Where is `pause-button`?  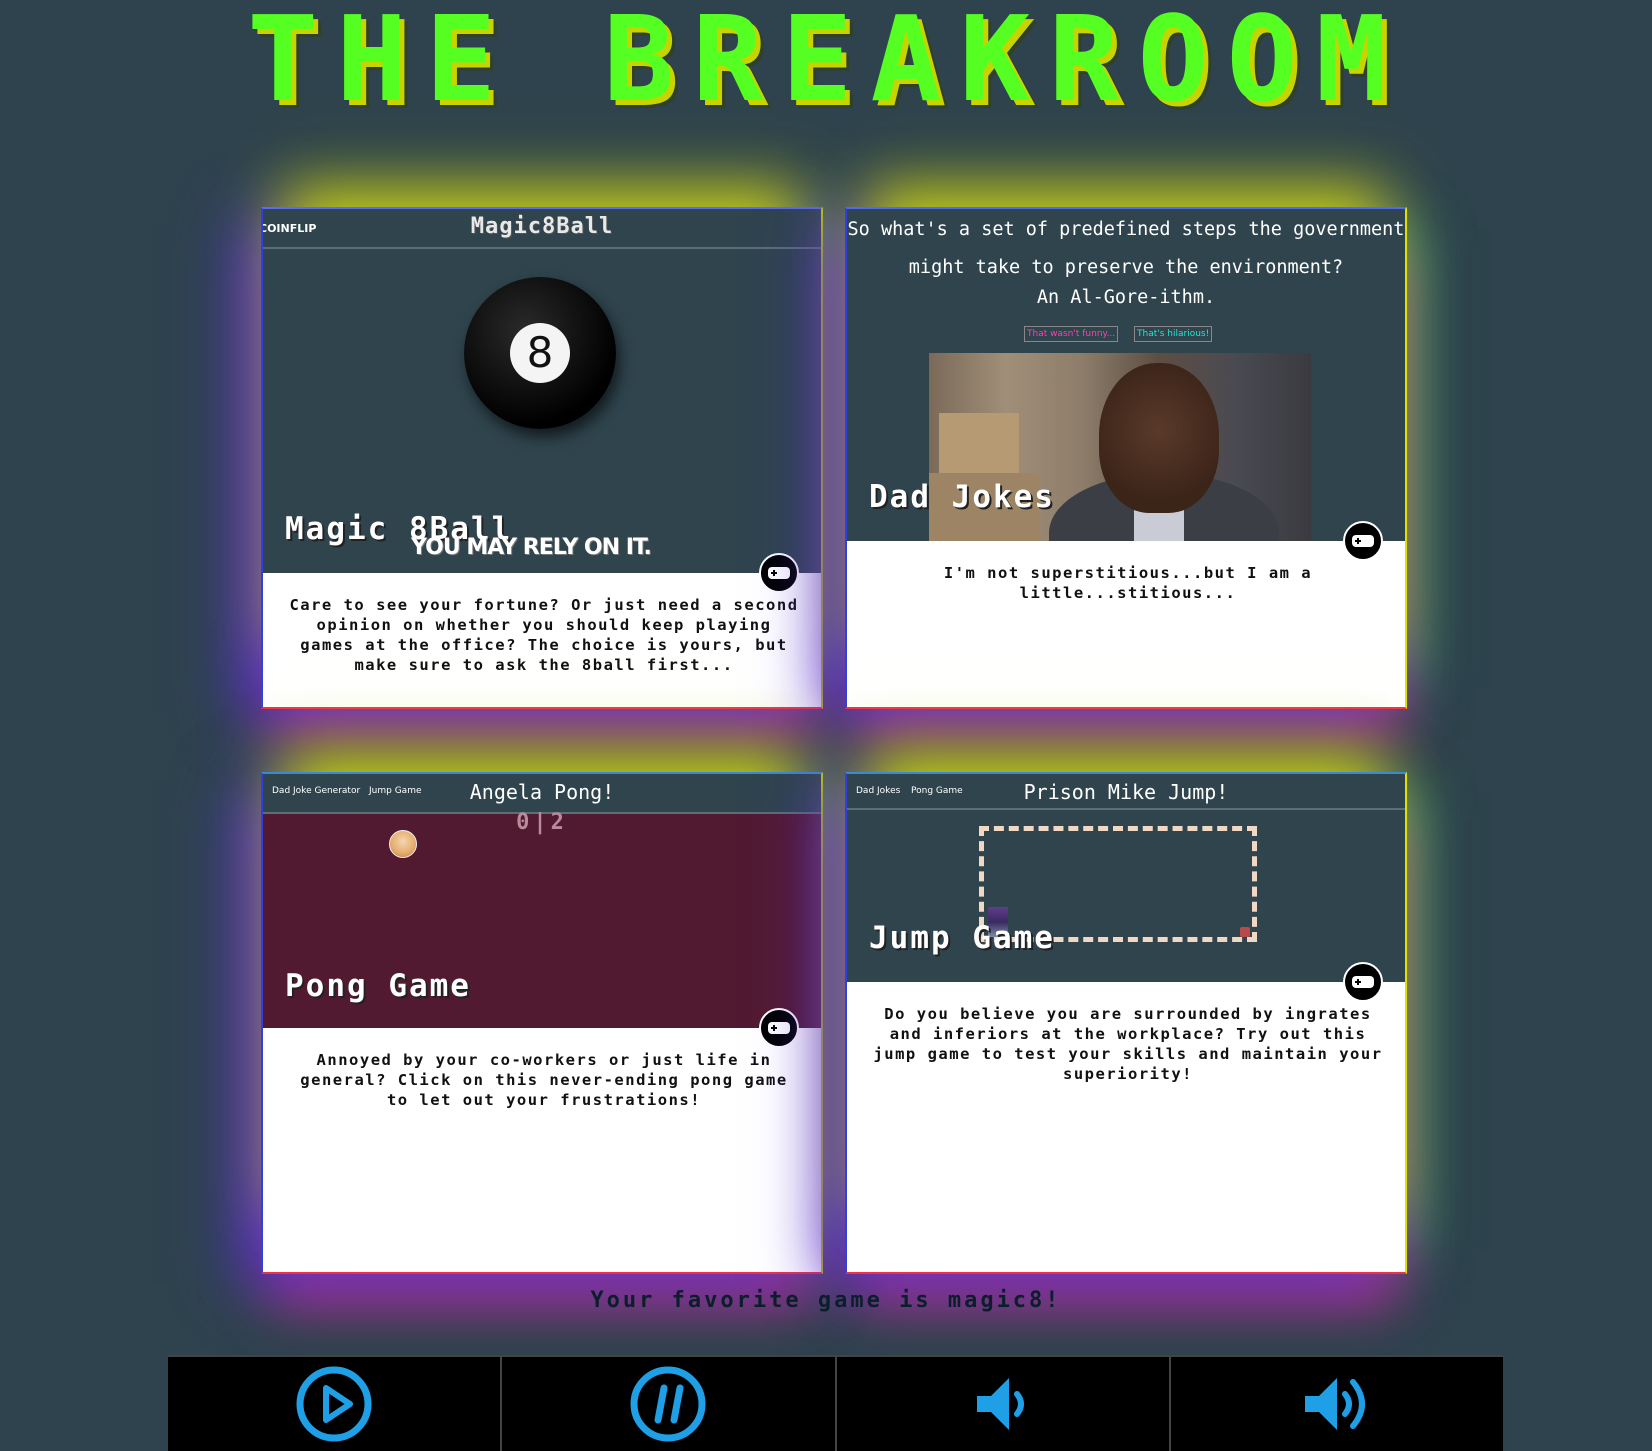
pause-button is located at coordinates (669, 1404).